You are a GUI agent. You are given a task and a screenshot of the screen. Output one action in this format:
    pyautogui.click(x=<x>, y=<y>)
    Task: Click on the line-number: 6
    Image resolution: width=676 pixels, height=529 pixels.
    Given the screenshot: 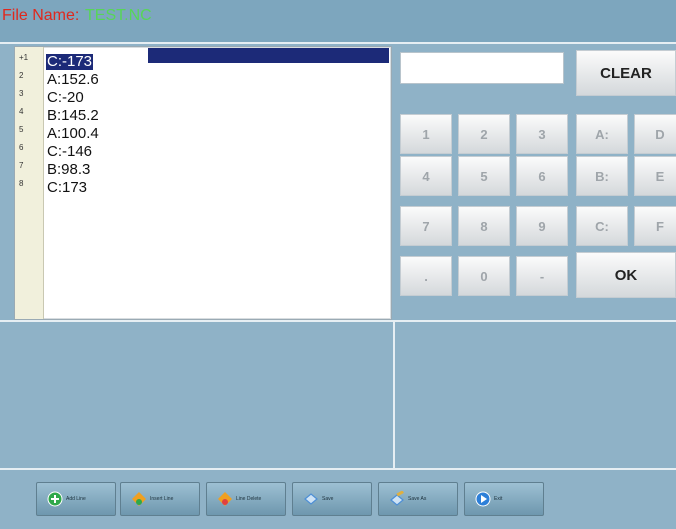 What is the action you would take?
    pyautogui.click(x=21, y=147)
    